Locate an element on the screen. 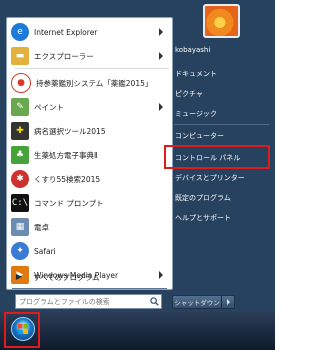 Image resolution: width=320 pixels, height=350 pixels. shutdown-label: シャットダウン is located at coordinates (197, 303).